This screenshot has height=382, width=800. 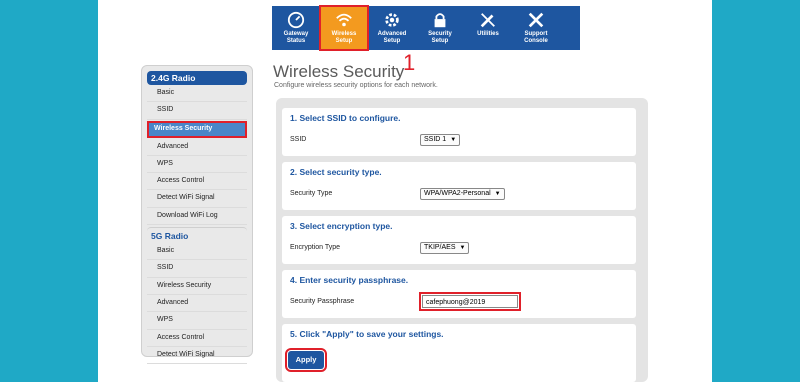 What do you see at coordinates (197, 111) in the screenshot?
I see `sidebar-item-ssid: SSID` at bounding box center [197, 111].